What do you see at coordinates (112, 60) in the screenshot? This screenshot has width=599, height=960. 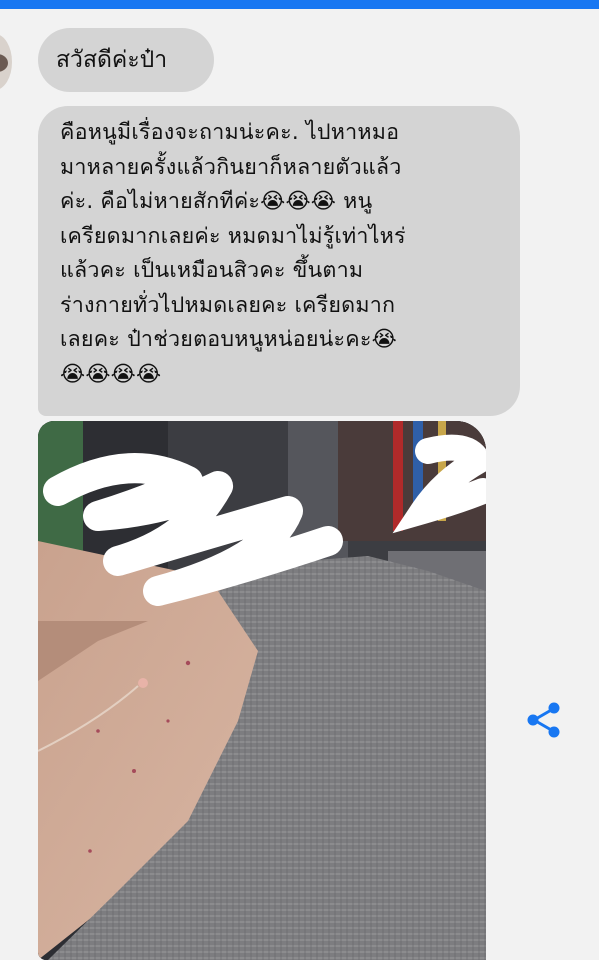 I see `message-text: สวัสดีค่ะป๋า` at bounding box center [112, 60].